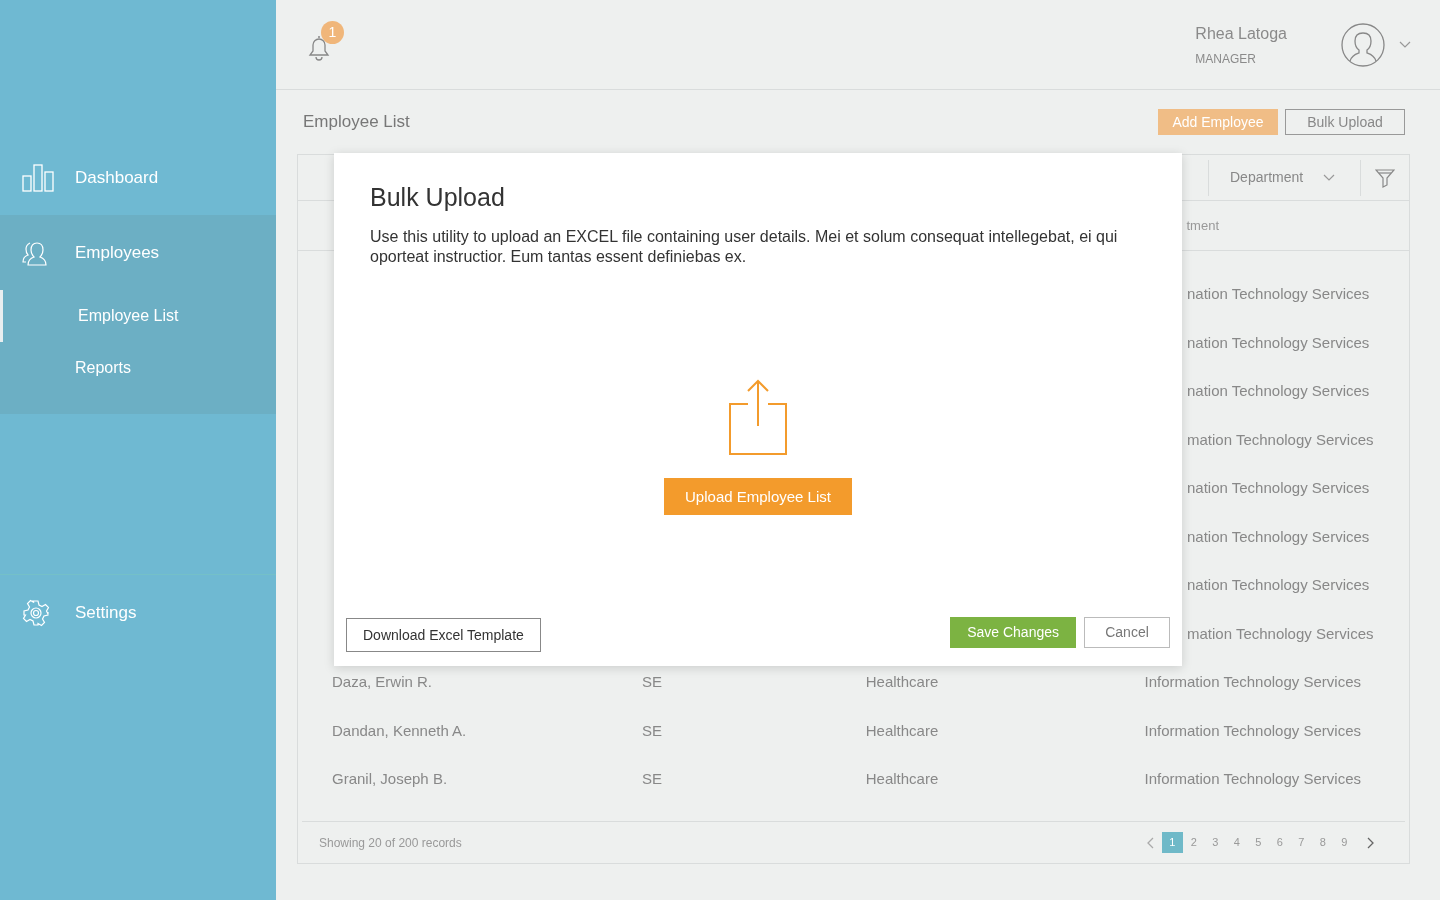  Describe the element at coordinates (1215, 842) in the screenshot. I see `page-button: 3` at that location.